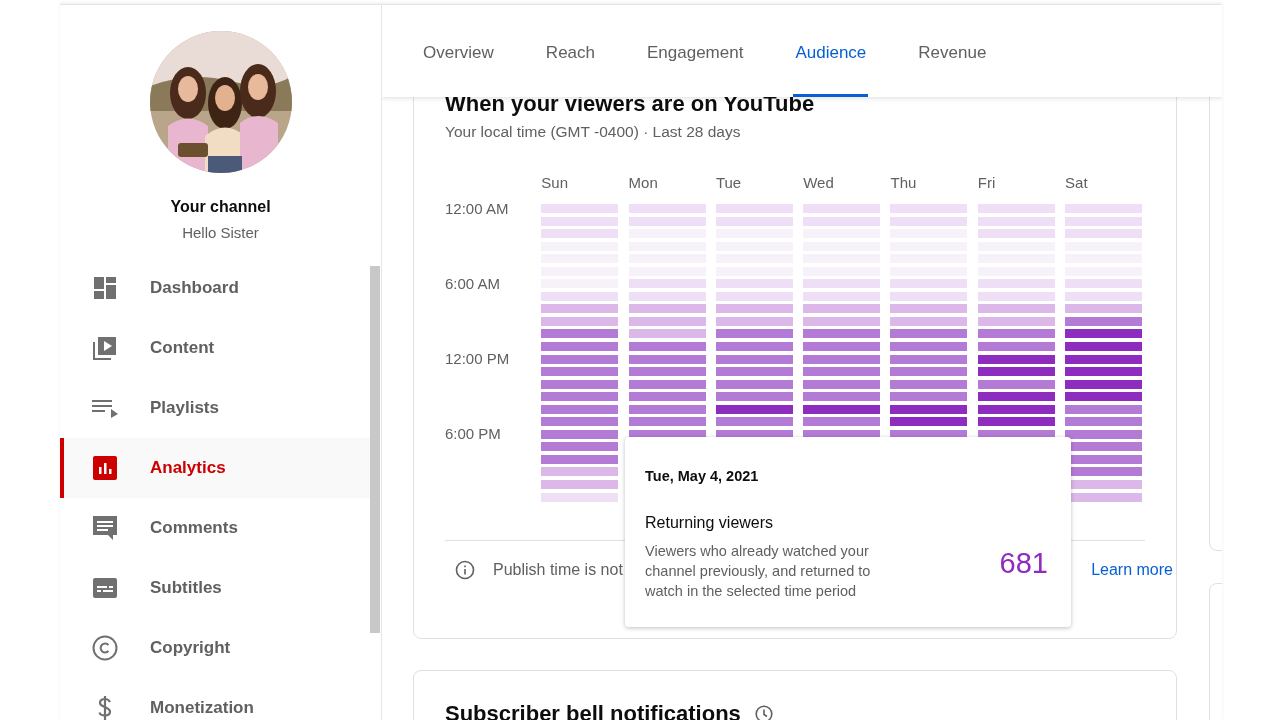  Describe the element at coordinates (215, 348) in the screenshot. I see `nav-item: Content` at that location.